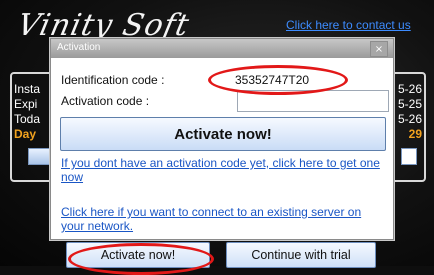  I want to click on activation-code-label: Activation code :, so click(105, 101).